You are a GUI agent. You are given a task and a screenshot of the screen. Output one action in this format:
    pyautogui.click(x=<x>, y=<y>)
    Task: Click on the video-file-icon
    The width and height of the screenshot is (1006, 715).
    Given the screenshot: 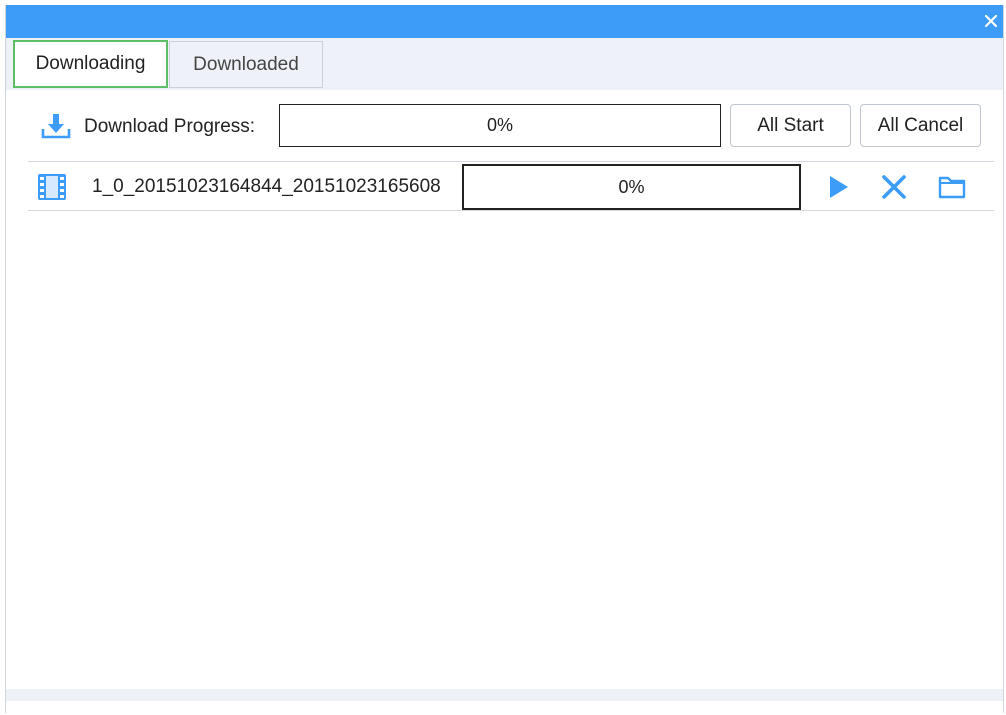 What is the action you would take?
    pyautogui.click(x=52, y=187)
    